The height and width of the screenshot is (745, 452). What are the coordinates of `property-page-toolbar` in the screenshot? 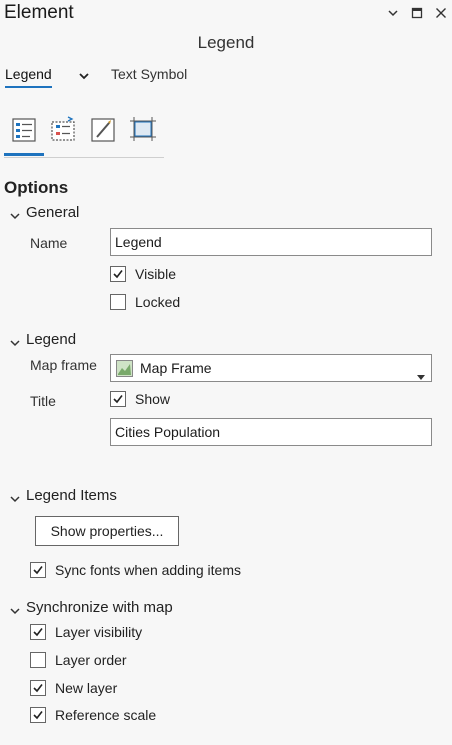 It's located at (84, 135).